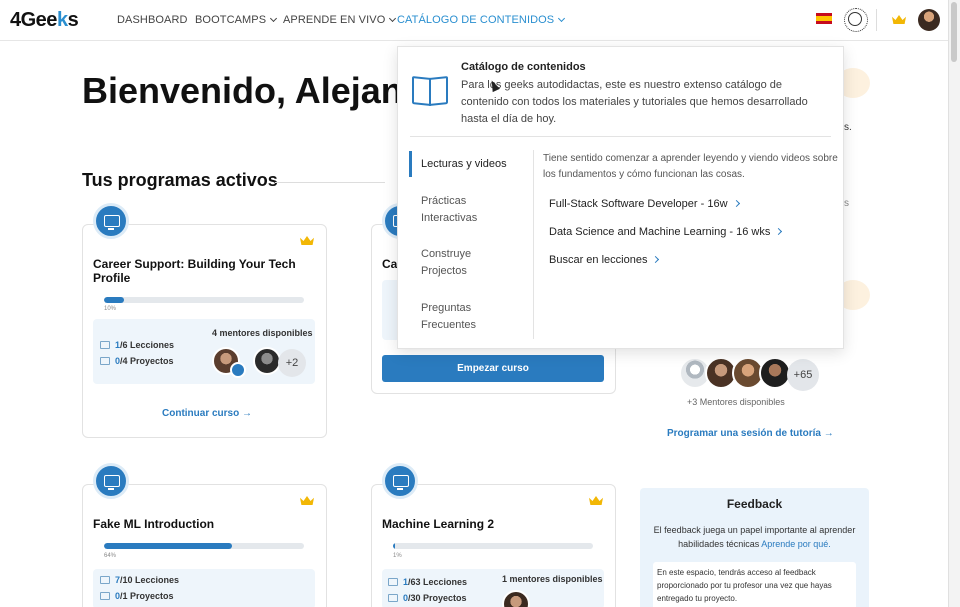 This screenshot has height=607, width=960. What do you see at coordinates (456, 263) in the screenshot?
I see `dropdown-tab-proyectos: Construye Projectos` at bounding box center [456, 263].